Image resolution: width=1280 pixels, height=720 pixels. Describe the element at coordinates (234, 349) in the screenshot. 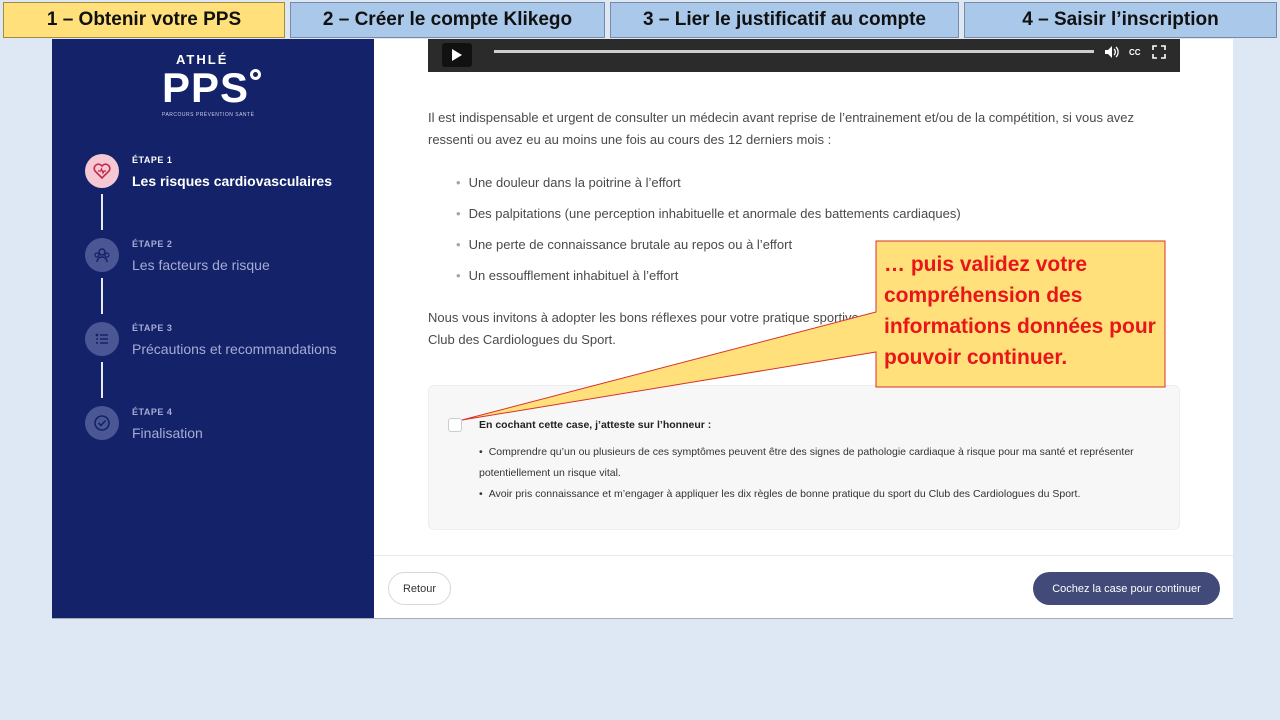

I see `step-3-title: Précautions et recommandations` at that location.